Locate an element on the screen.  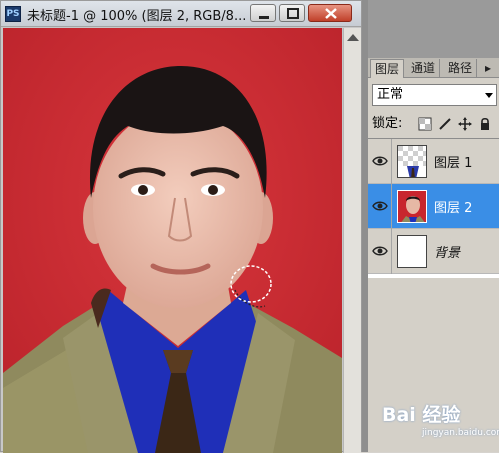
watermark-brand: Bai 经验 is located at coordinates (421, 415).